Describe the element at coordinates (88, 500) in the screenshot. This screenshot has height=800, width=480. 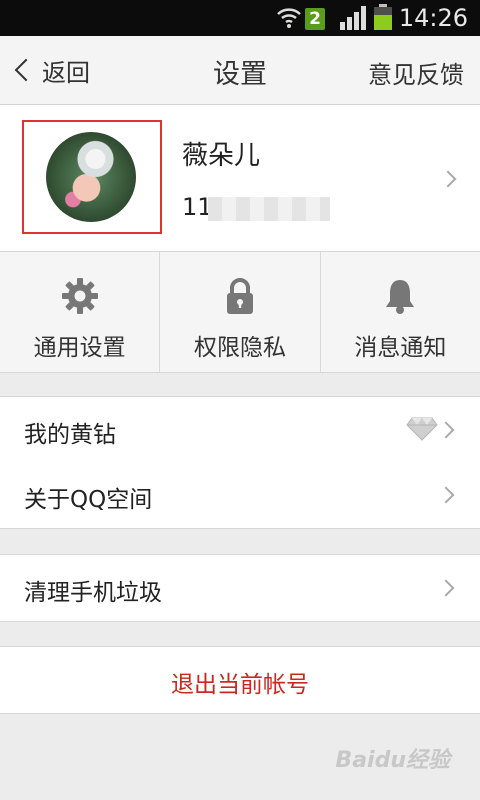
I see `about-label: 关于QQ空间` at that location.